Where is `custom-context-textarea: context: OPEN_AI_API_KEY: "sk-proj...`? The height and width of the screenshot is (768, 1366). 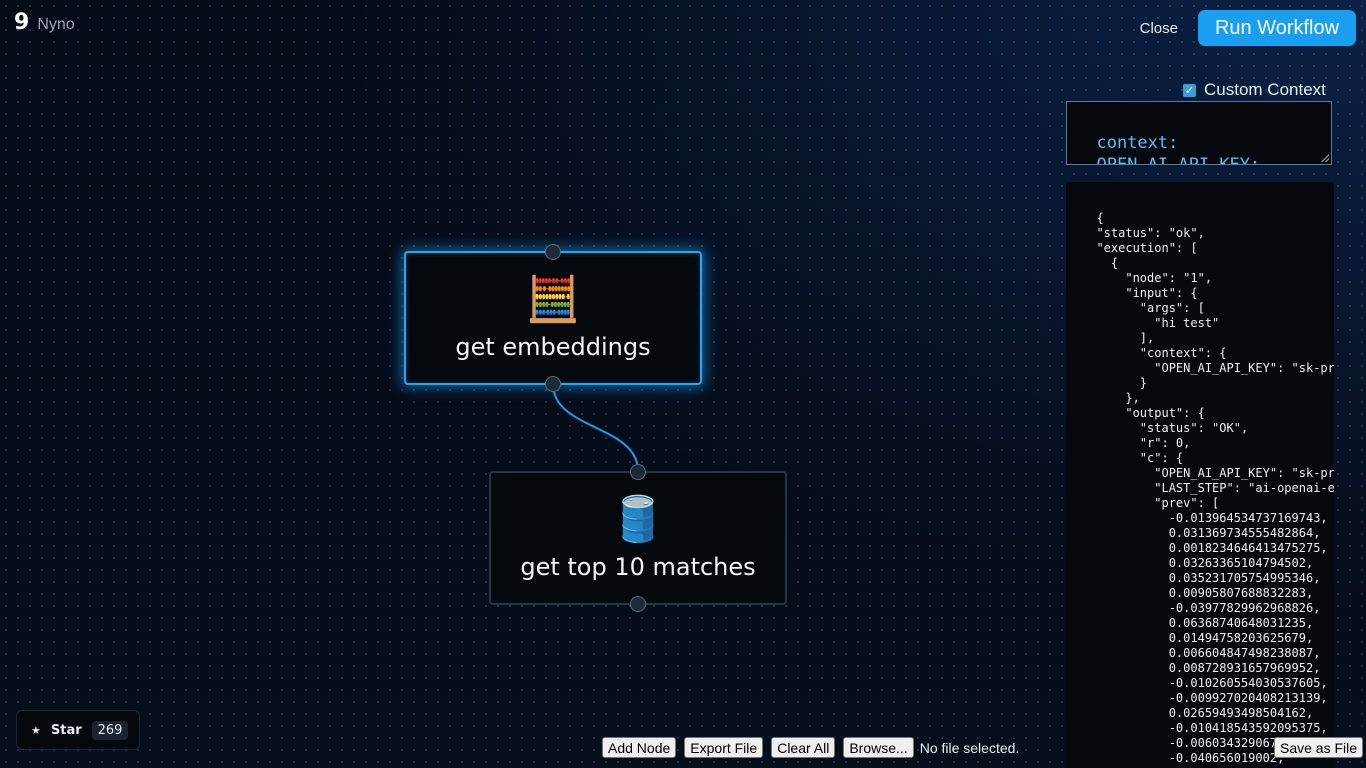
custom-context-textarea: context: OPEN_AI_API_KEY: "sk-proj... is located at coordinates (1199, 133).